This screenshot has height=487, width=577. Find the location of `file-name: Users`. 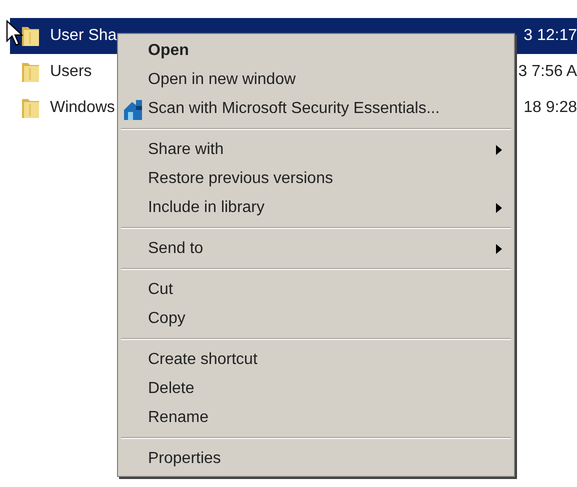

file-name: Users is located at coordinates (71, 72).